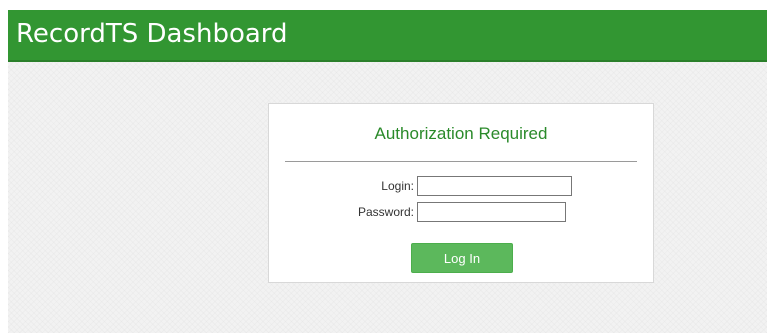  I want to click on login-input, so click(494, 186).